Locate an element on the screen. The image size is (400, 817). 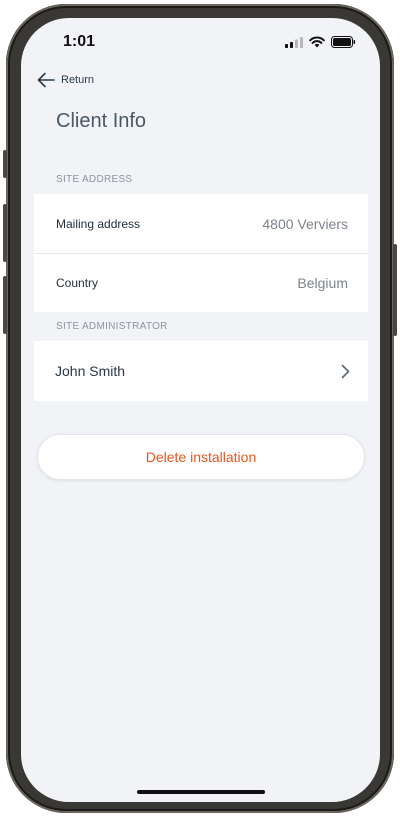
site-administrator-row: John Smith is located at coordinates (201, 371).